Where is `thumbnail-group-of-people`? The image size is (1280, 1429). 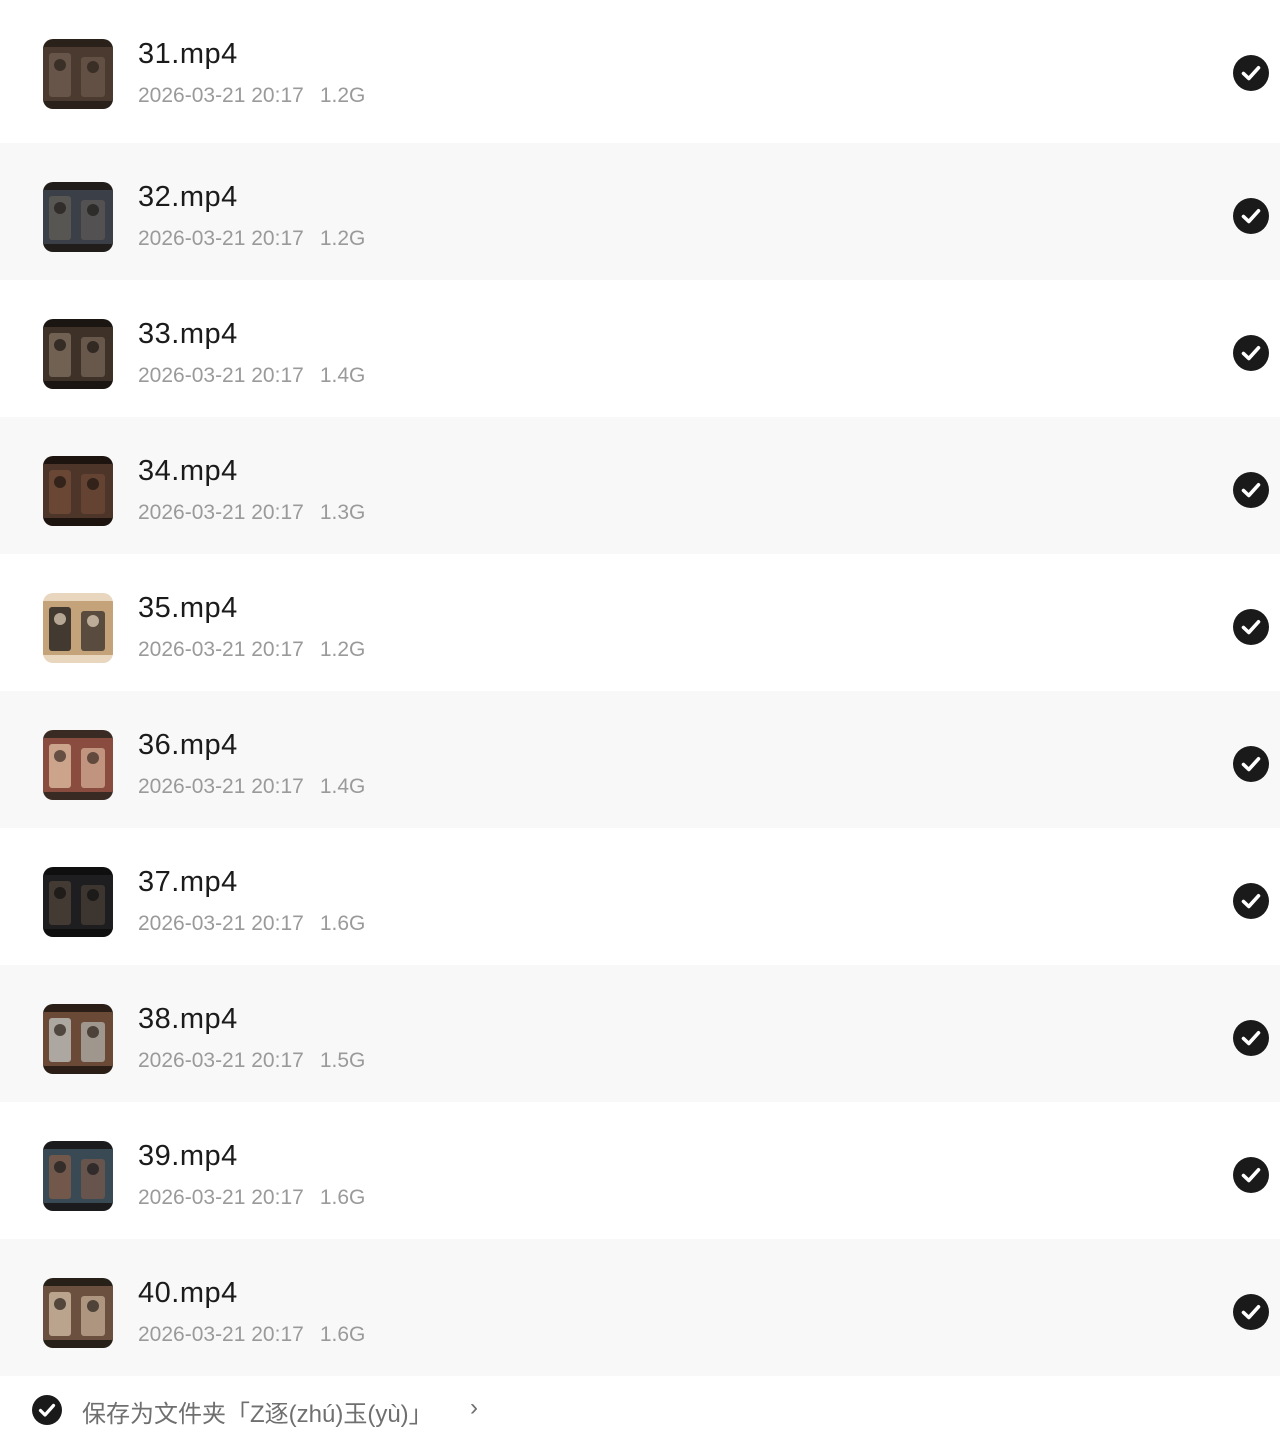 thumbnail-group-of-people is located at coordinates (78, 217).